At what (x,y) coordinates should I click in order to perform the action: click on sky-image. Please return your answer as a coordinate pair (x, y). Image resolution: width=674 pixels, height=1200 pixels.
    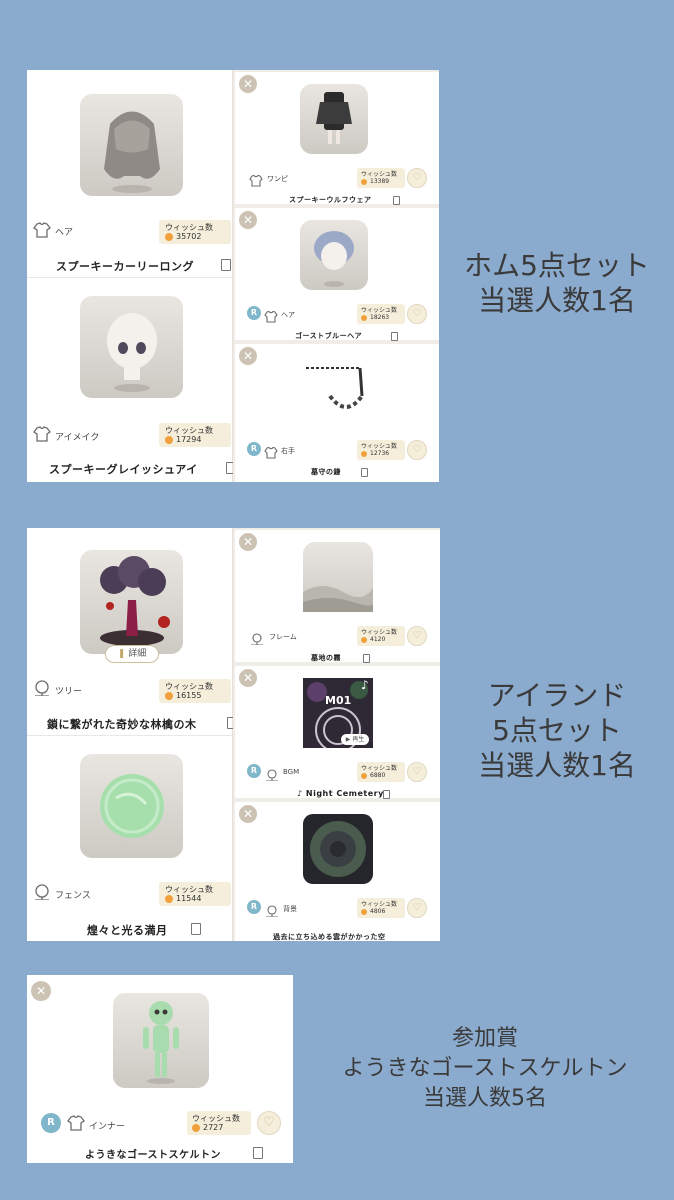
    Looking at the image, I should click on (338, 849).